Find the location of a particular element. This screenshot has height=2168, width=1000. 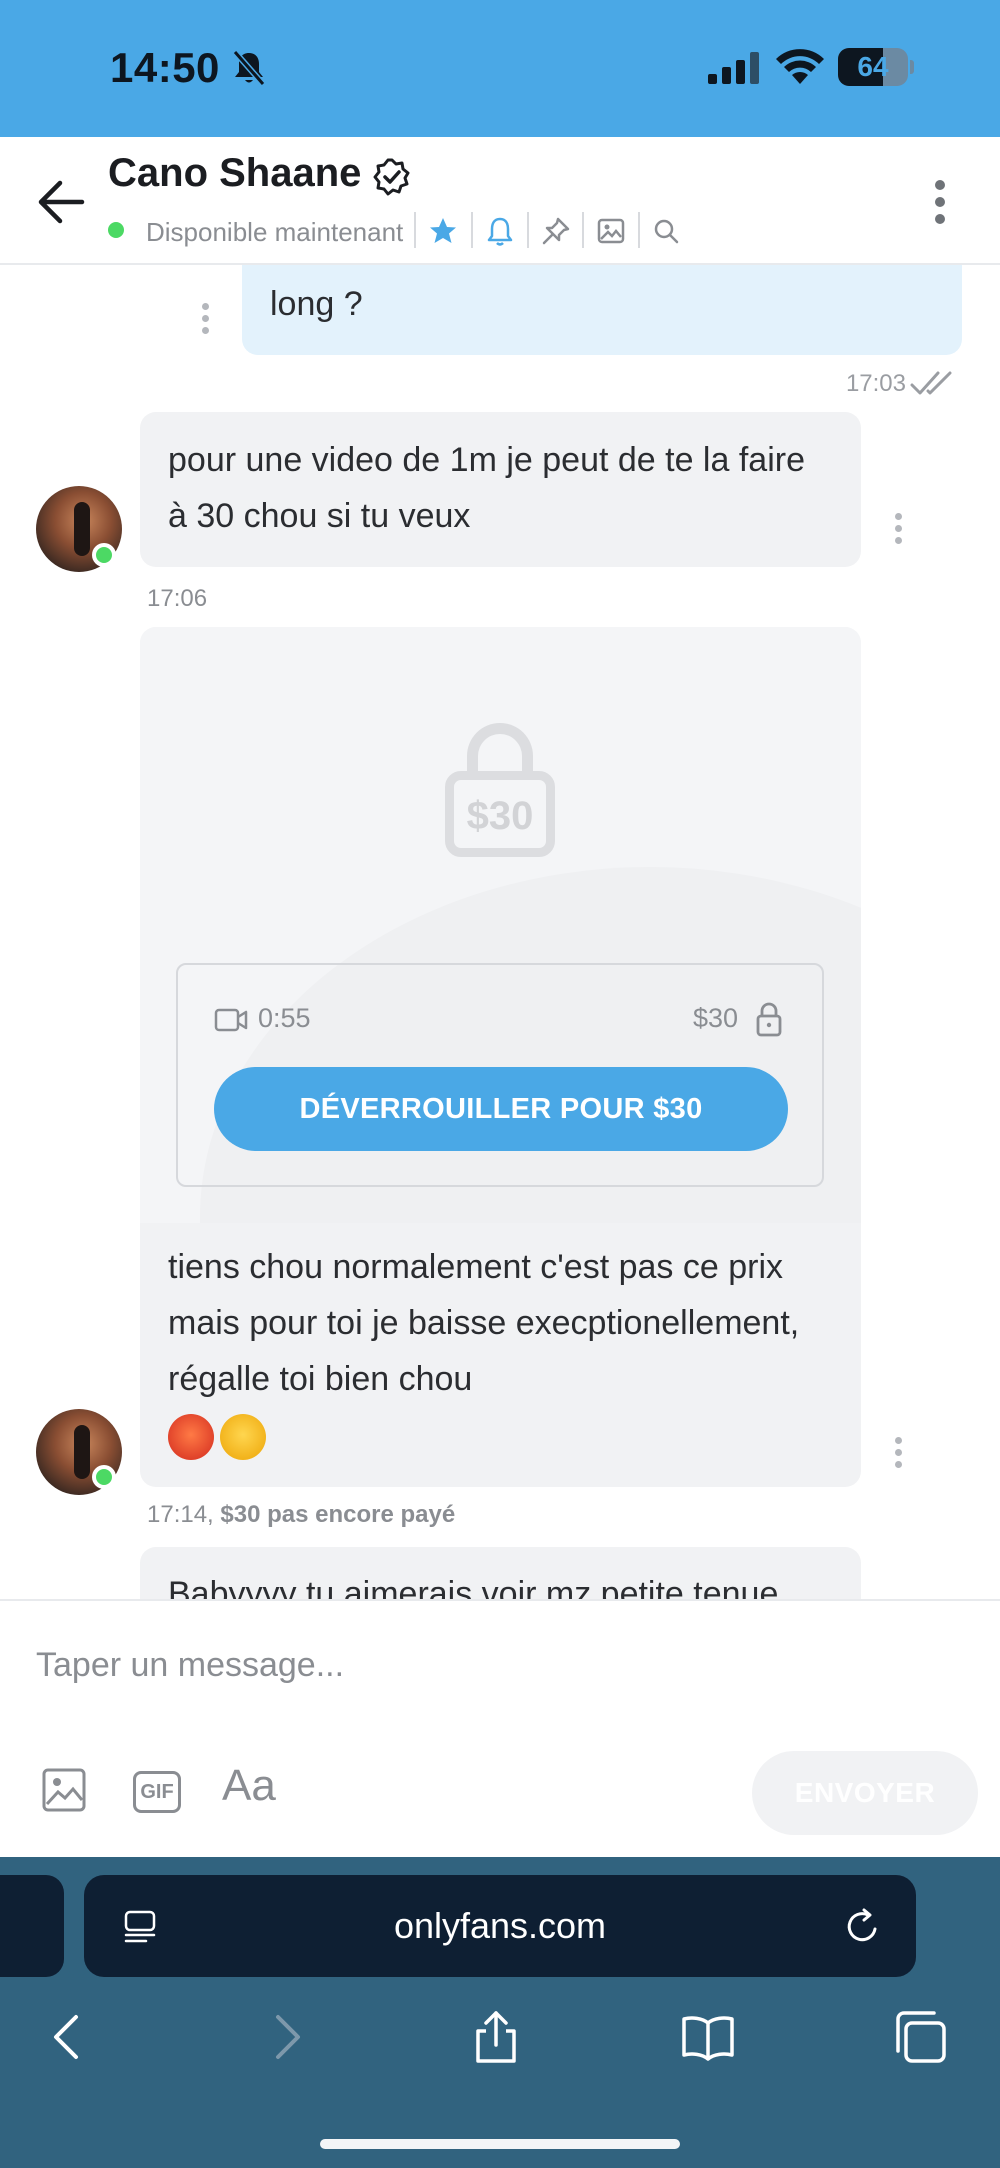

unlock-button: DÉVERROUILLER POUR $30 is located at coordinates (501, 1109).